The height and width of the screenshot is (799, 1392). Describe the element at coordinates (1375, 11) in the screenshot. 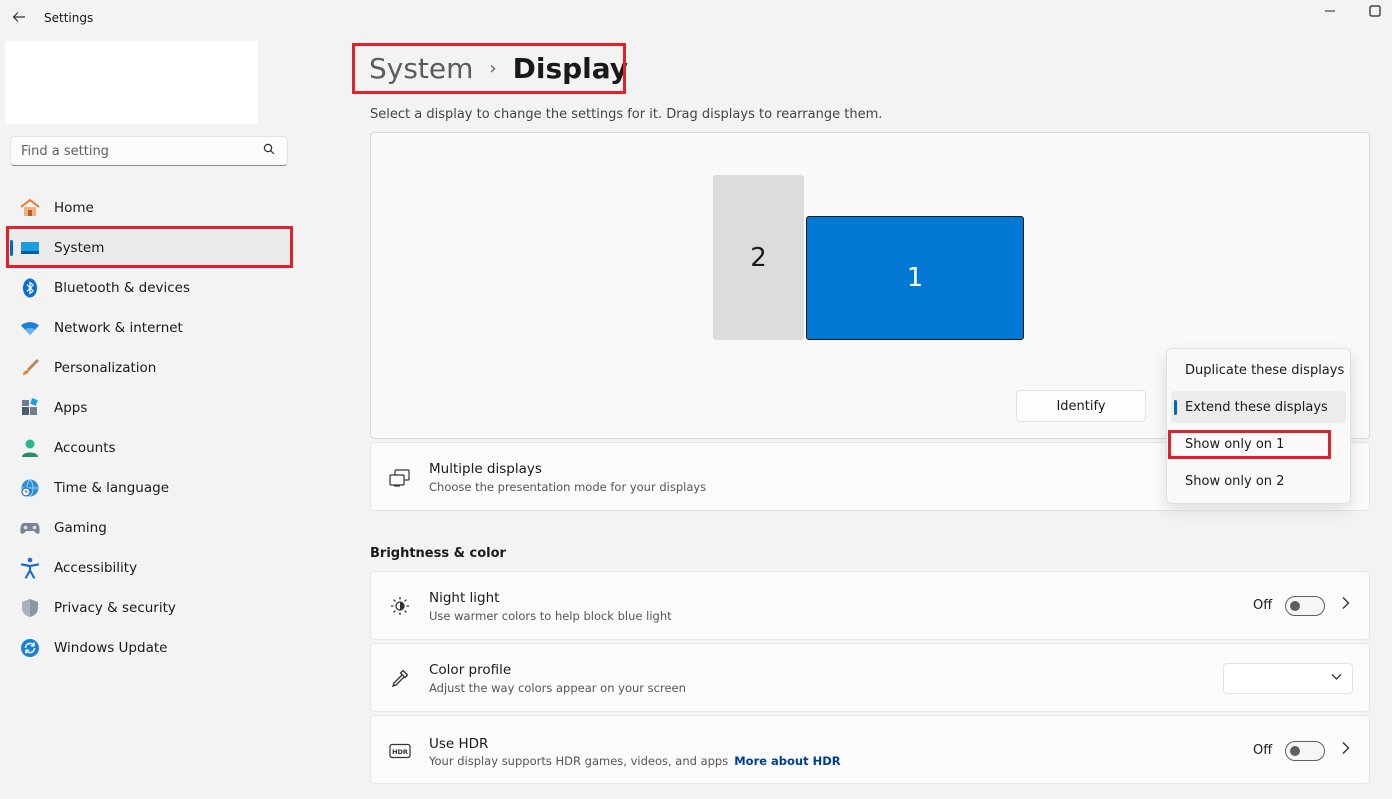

I see `maximize-icon` at that location.